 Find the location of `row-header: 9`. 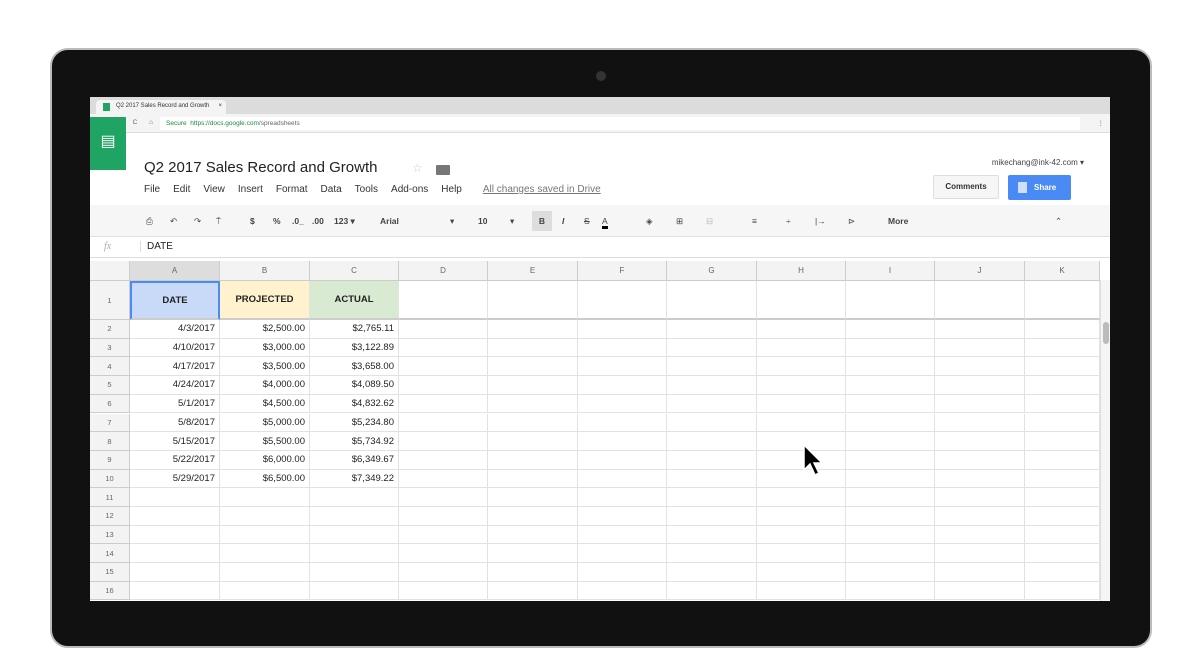

row-header: 9 is located at coordinates (110, 460).